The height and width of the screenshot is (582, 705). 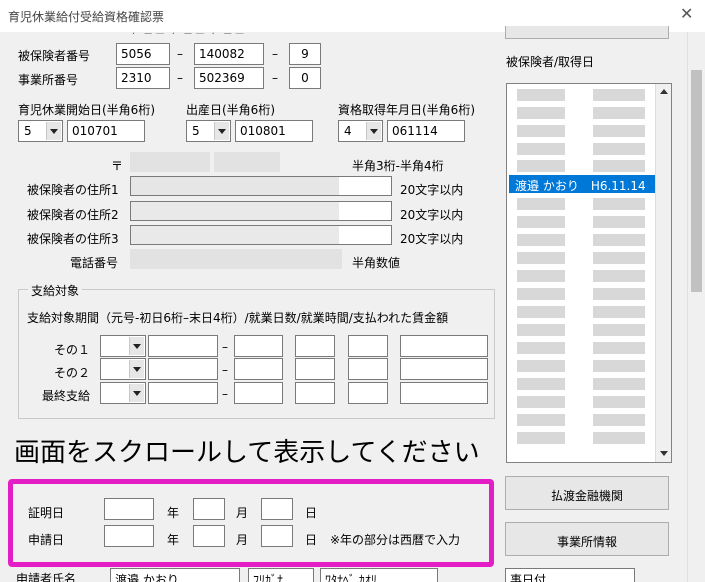 I want to click on apply-day-input, so click(x=277, y=536).